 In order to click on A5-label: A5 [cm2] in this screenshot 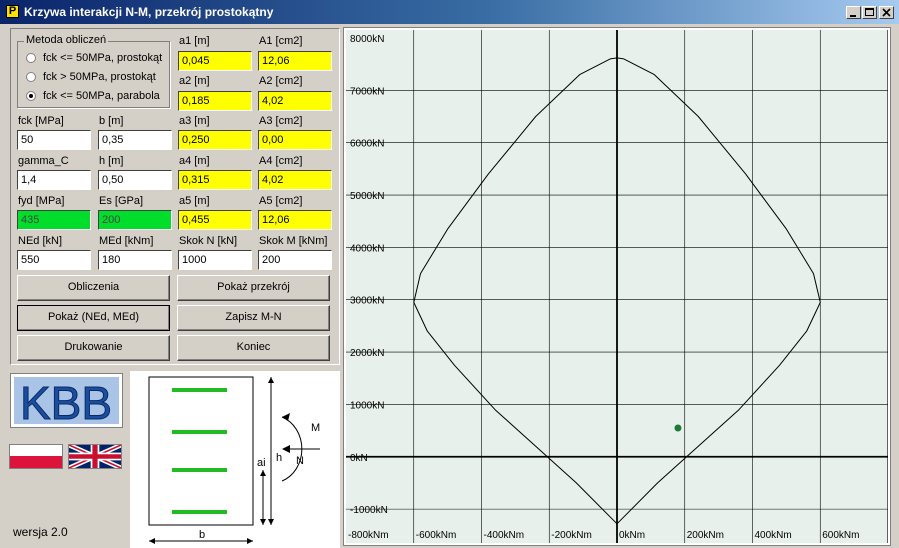, I will do `click(281, 201)`.